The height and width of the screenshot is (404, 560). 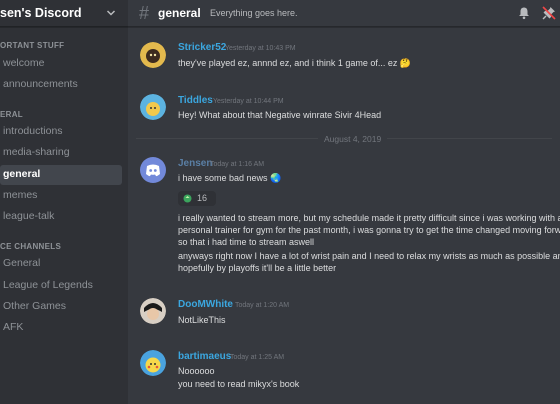 I want to click on server-header: sen's Discord, so click(x=64, y=13).